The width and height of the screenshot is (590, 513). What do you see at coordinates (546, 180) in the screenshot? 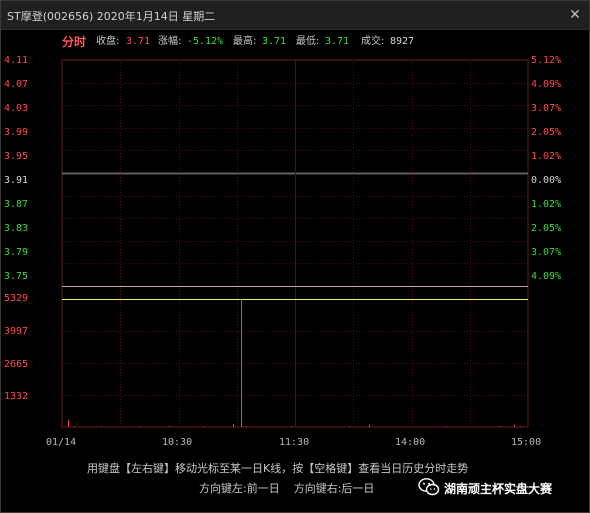
I see `pct-label: 0.00%` at bounding box center [546, 180].